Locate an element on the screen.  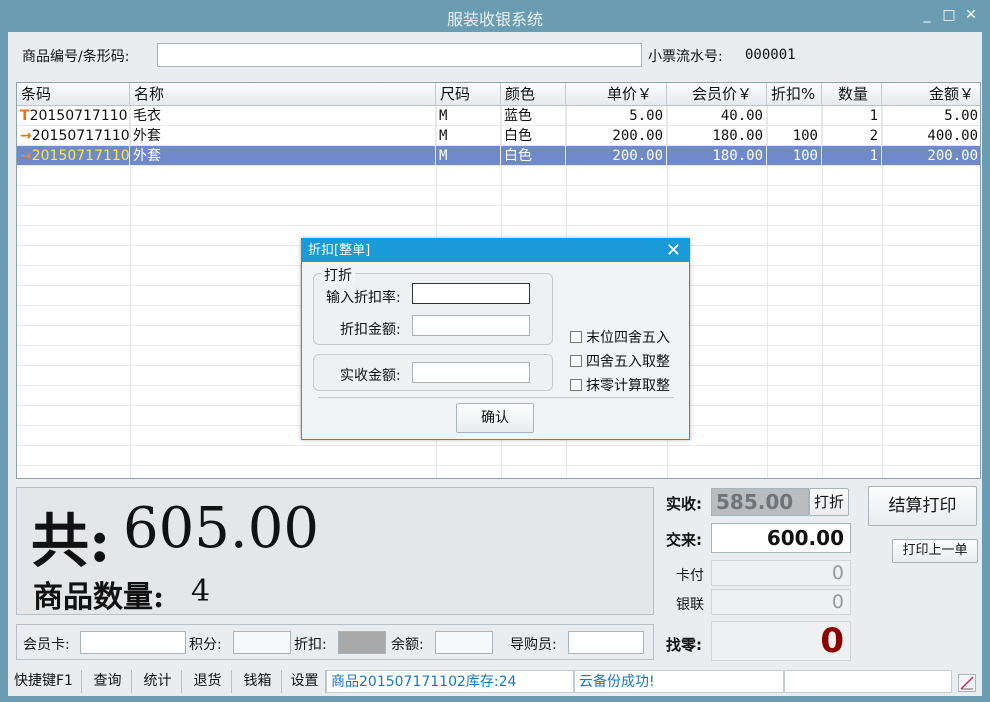
card-pay-label: 卡付 is located at coordinates (690, 576).